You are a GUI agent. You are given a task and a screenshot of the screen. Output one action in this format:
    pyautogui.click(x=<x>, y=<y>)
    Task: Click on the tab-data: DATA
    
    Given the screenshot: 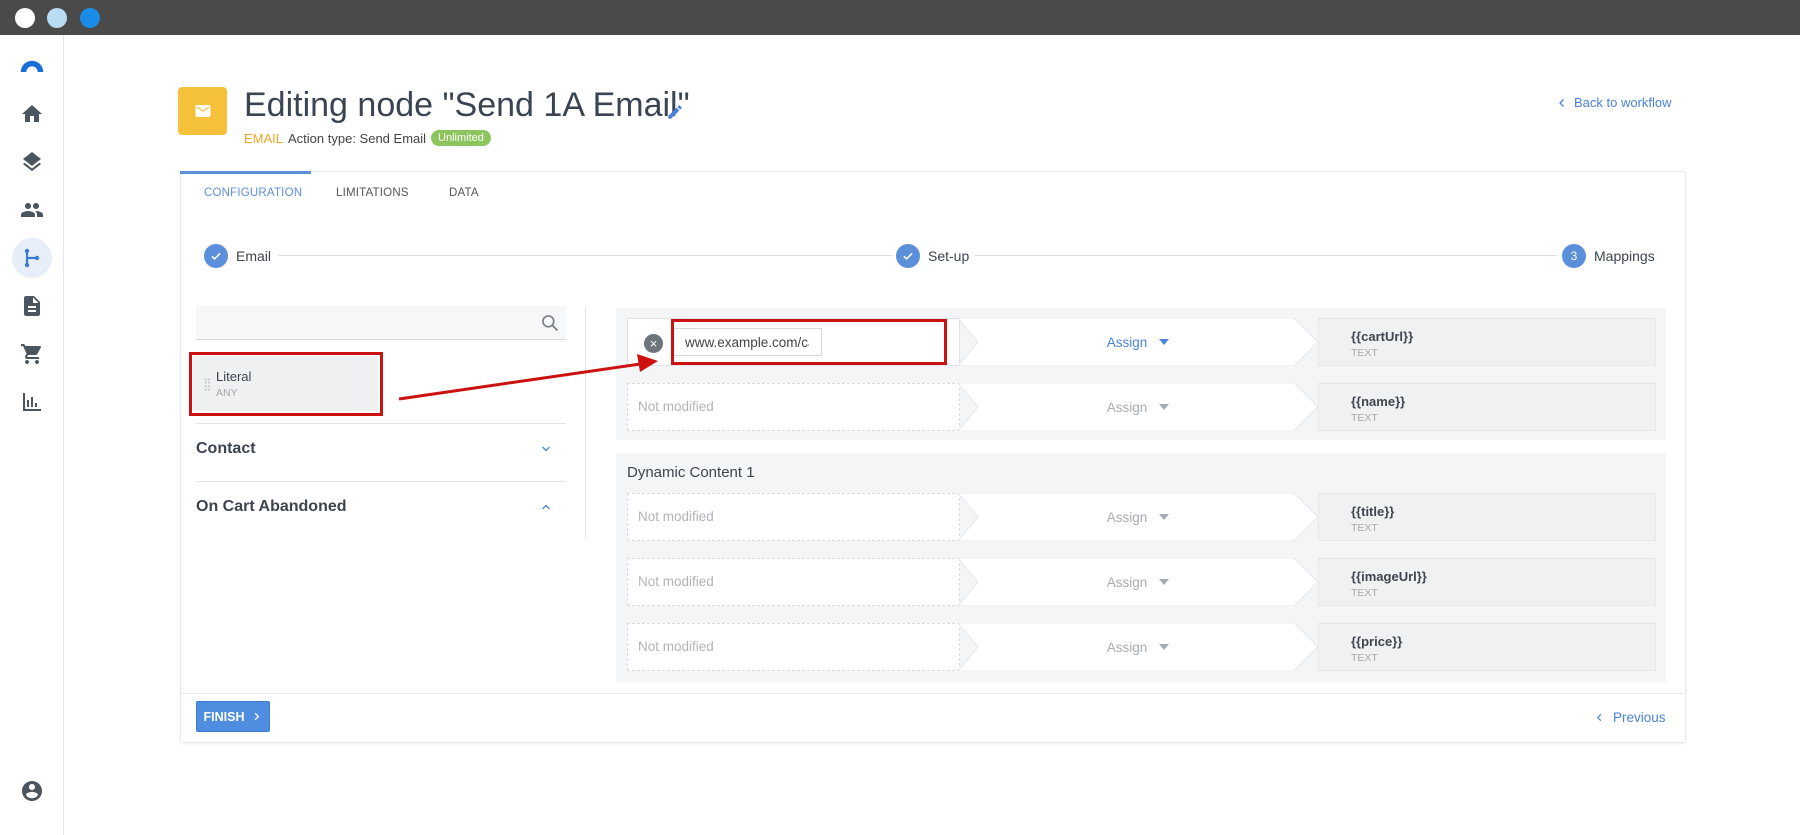 What is the action you would take?
    pyautogui.click(x=464, y=193)
    